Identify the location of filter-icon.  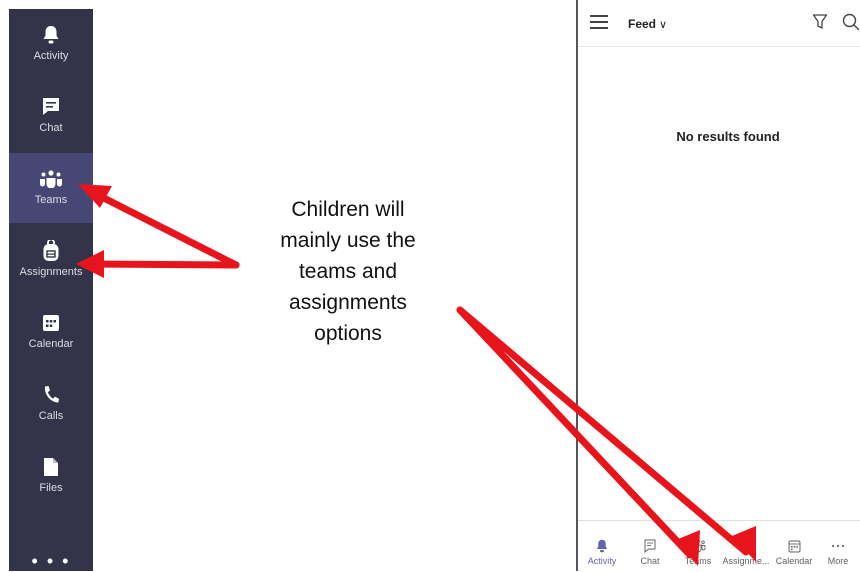
(820, 22).